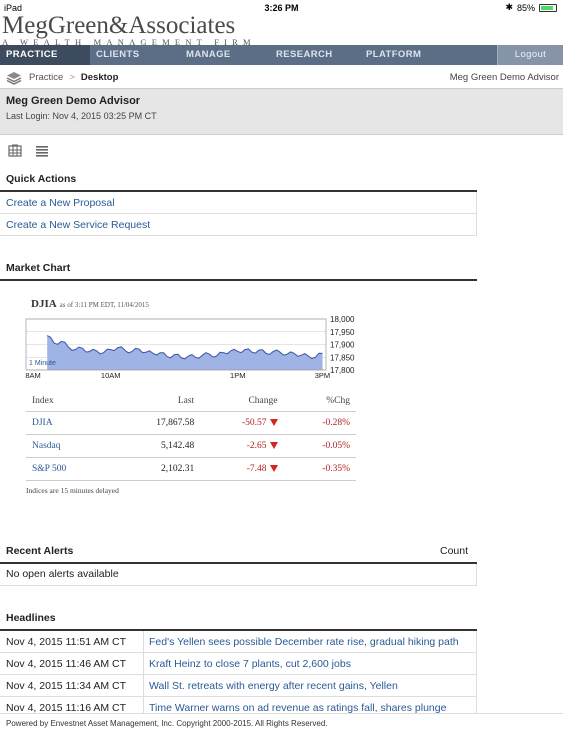 The height and width of the screenshot is (750, 563). I want to click on list-view-icon, so click(42, 151).